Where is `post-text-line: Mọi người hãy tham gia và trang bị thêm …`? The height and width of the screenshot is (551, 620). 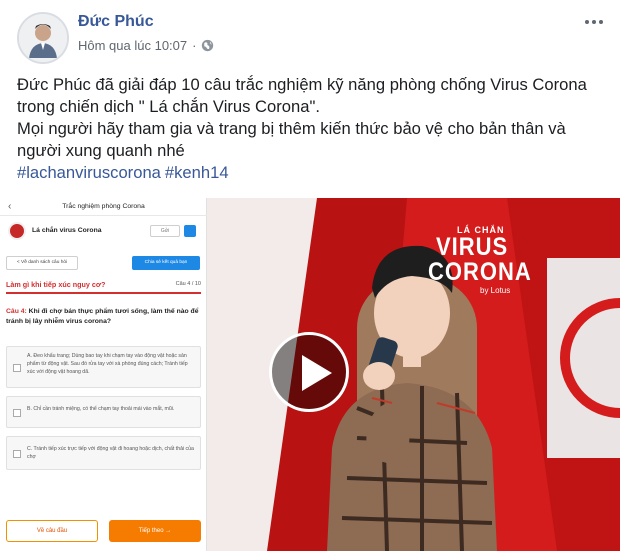 post-text-line: Mọi người hãy tham gia và trang bị thêm … is located at coordinates (291, 139).